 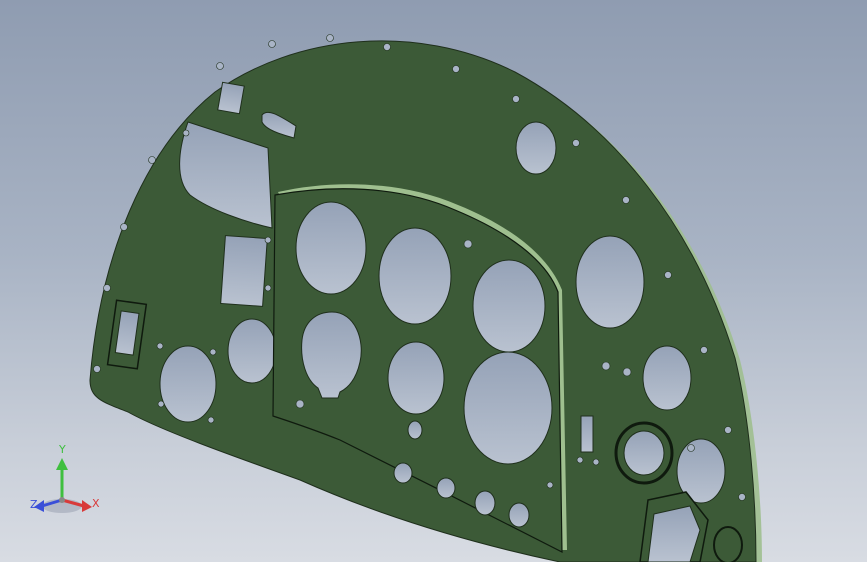 I want to click on gauge-hole-left-lower, so click(x=188, y=384).